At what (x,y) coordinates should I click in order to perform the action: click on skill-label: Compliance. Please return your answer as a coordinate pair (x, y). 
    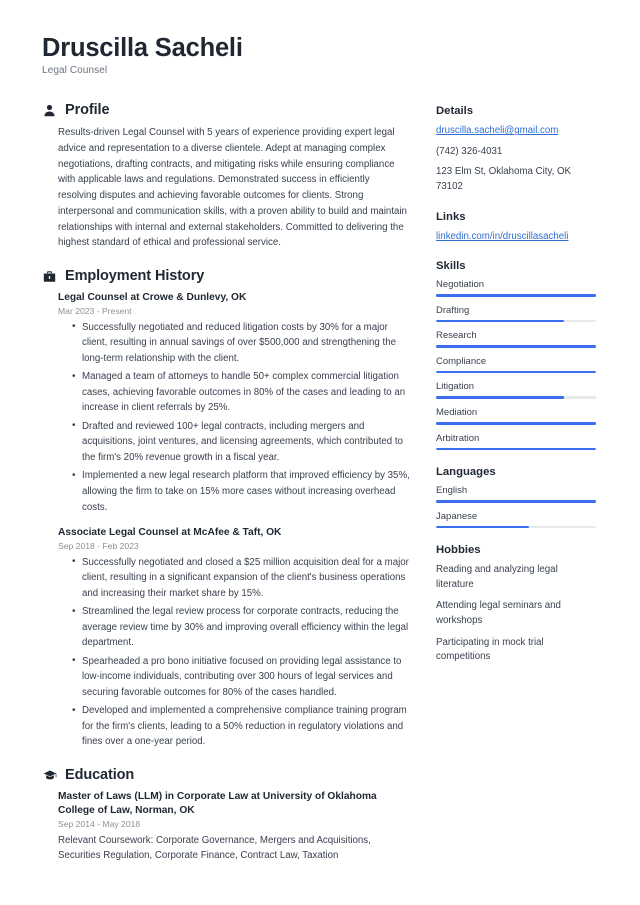
    Looking at the image, I should click on (461, 361).